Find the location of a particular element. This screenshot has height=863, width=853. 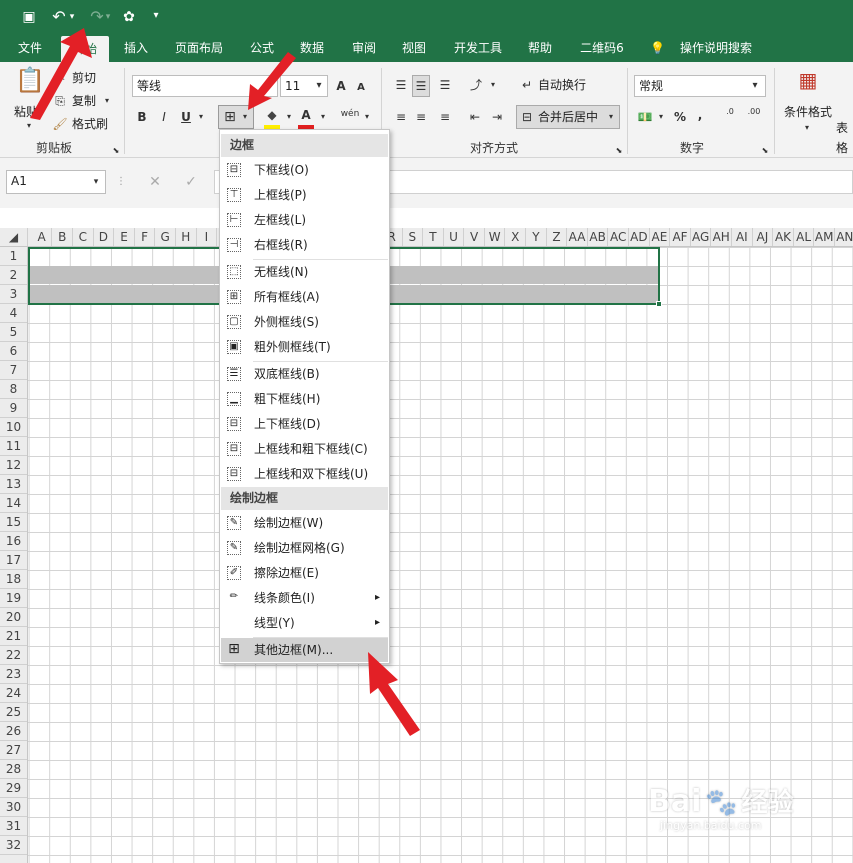

arrow-to-more-borders is located at coordinates (394, 694).